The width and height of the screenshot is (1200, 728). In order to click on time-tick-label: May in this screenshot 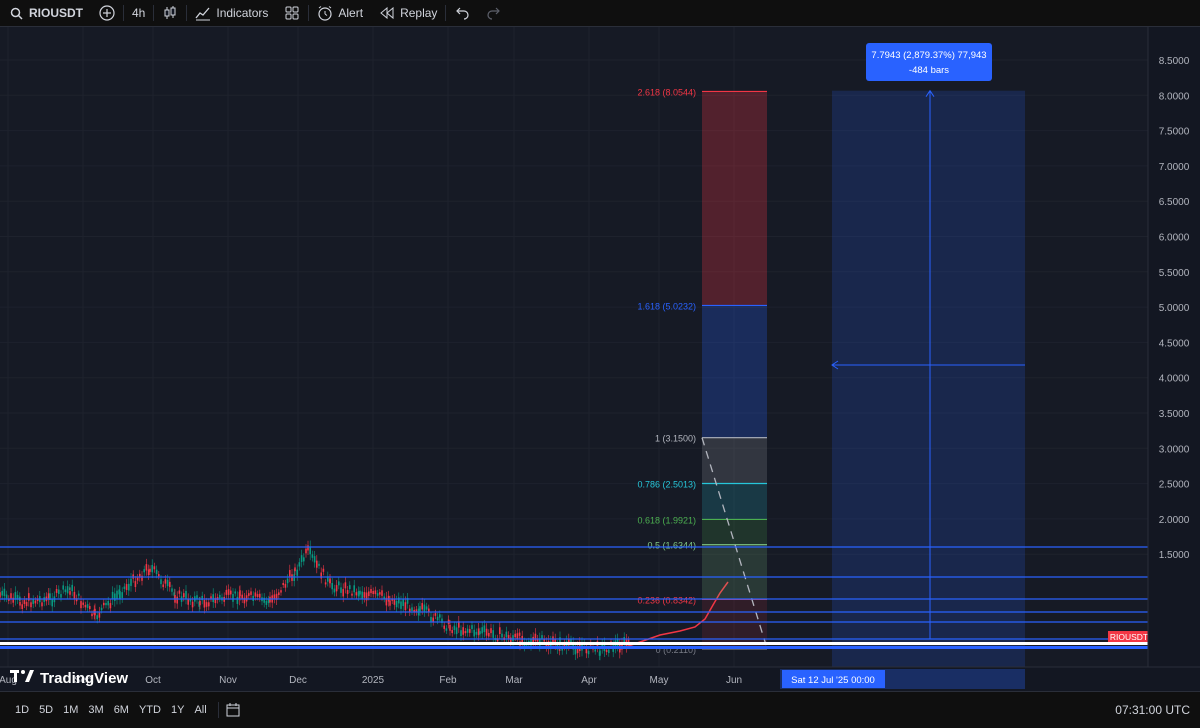, I will do `click(659, 680)`.